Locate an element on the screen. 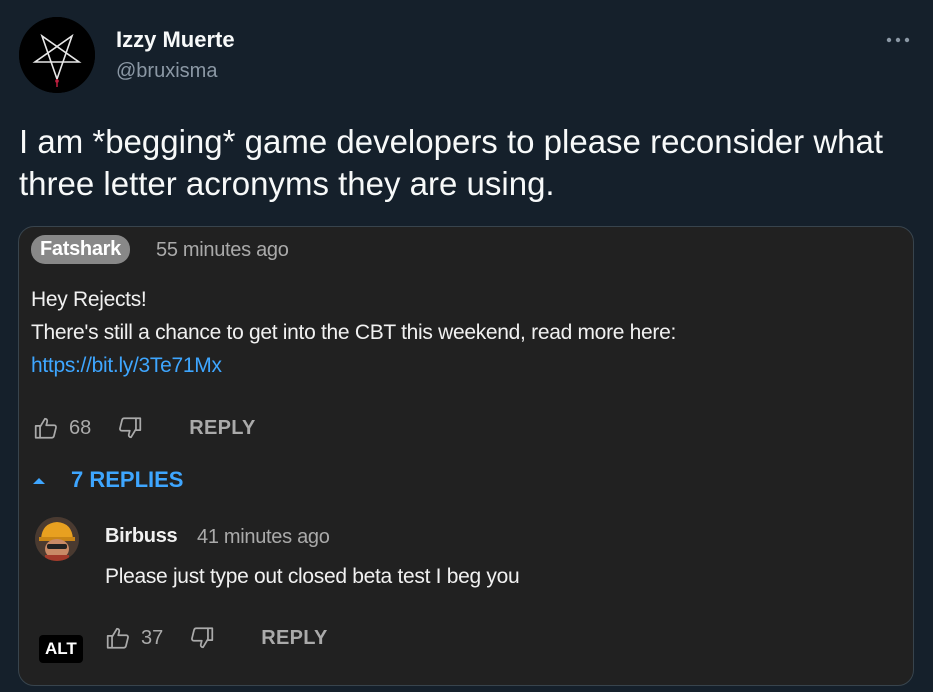  replies-count-label: 7 REPLIES is located at coordinates (127, 479).